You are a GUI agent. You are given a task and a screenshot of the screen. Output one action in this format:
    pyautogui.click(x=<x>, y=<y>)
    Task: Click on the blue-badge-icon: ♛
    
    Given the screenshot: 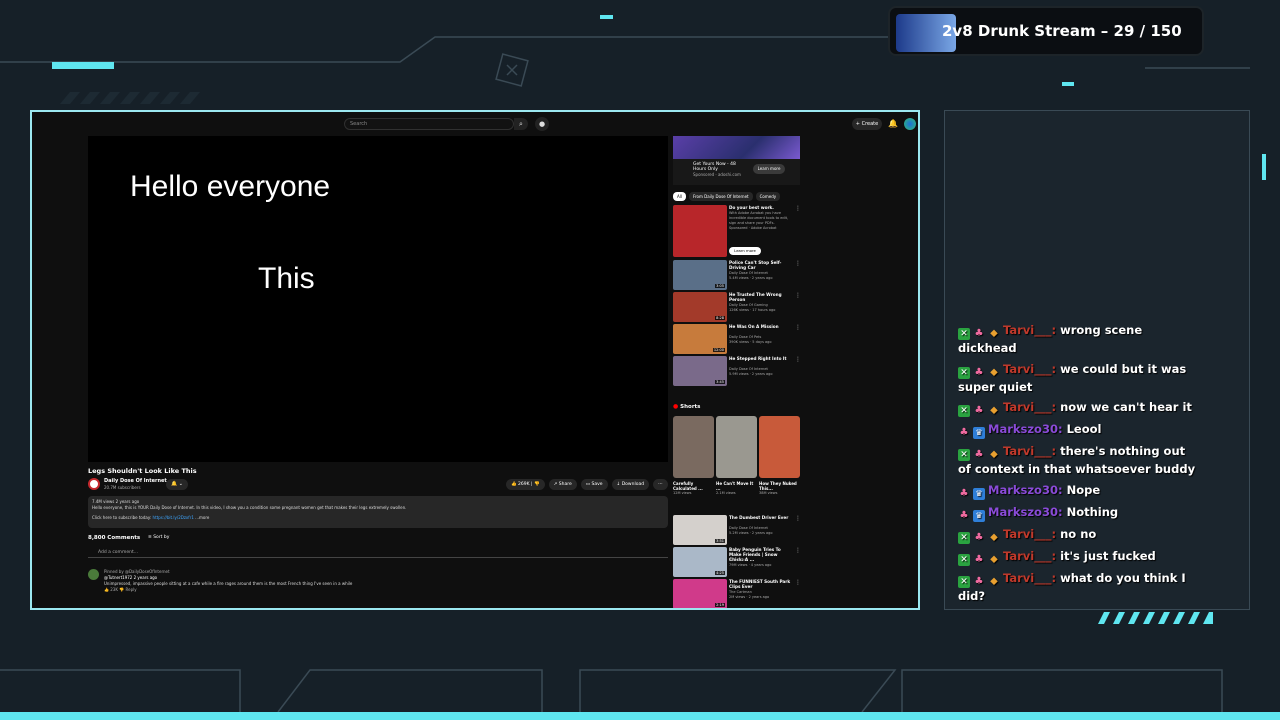 What is the action you would take?
    pyautogui.click(x=979, y=515)
    